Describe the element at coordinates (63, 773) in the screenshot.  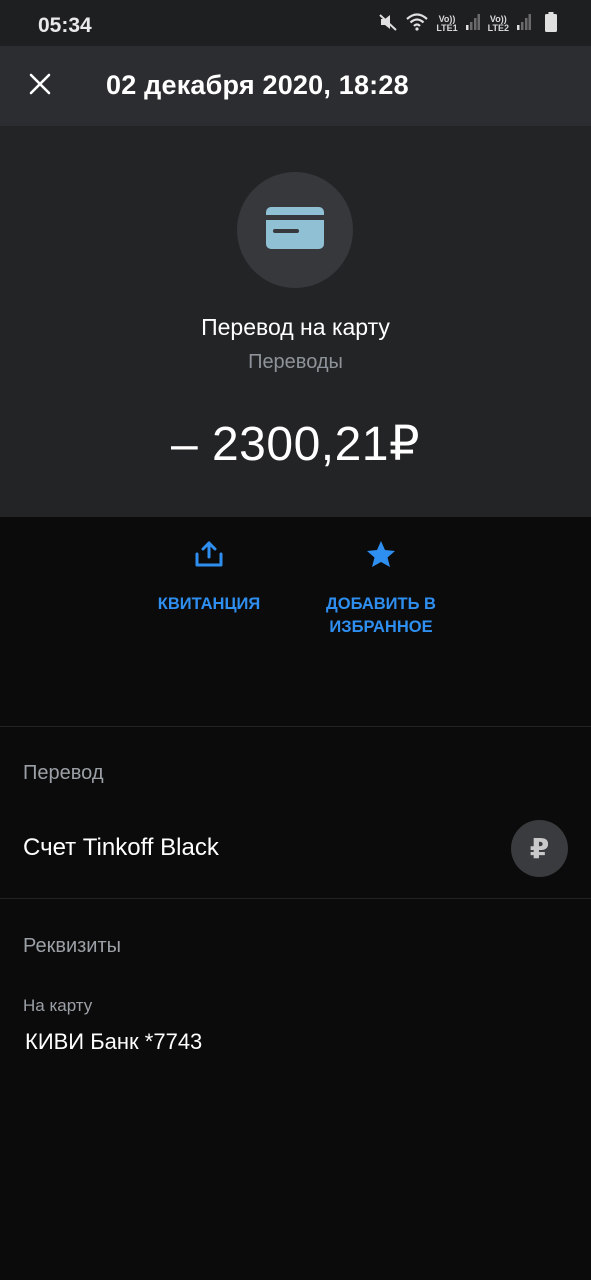
I see `transfer-section-label: Перевод` at that location.